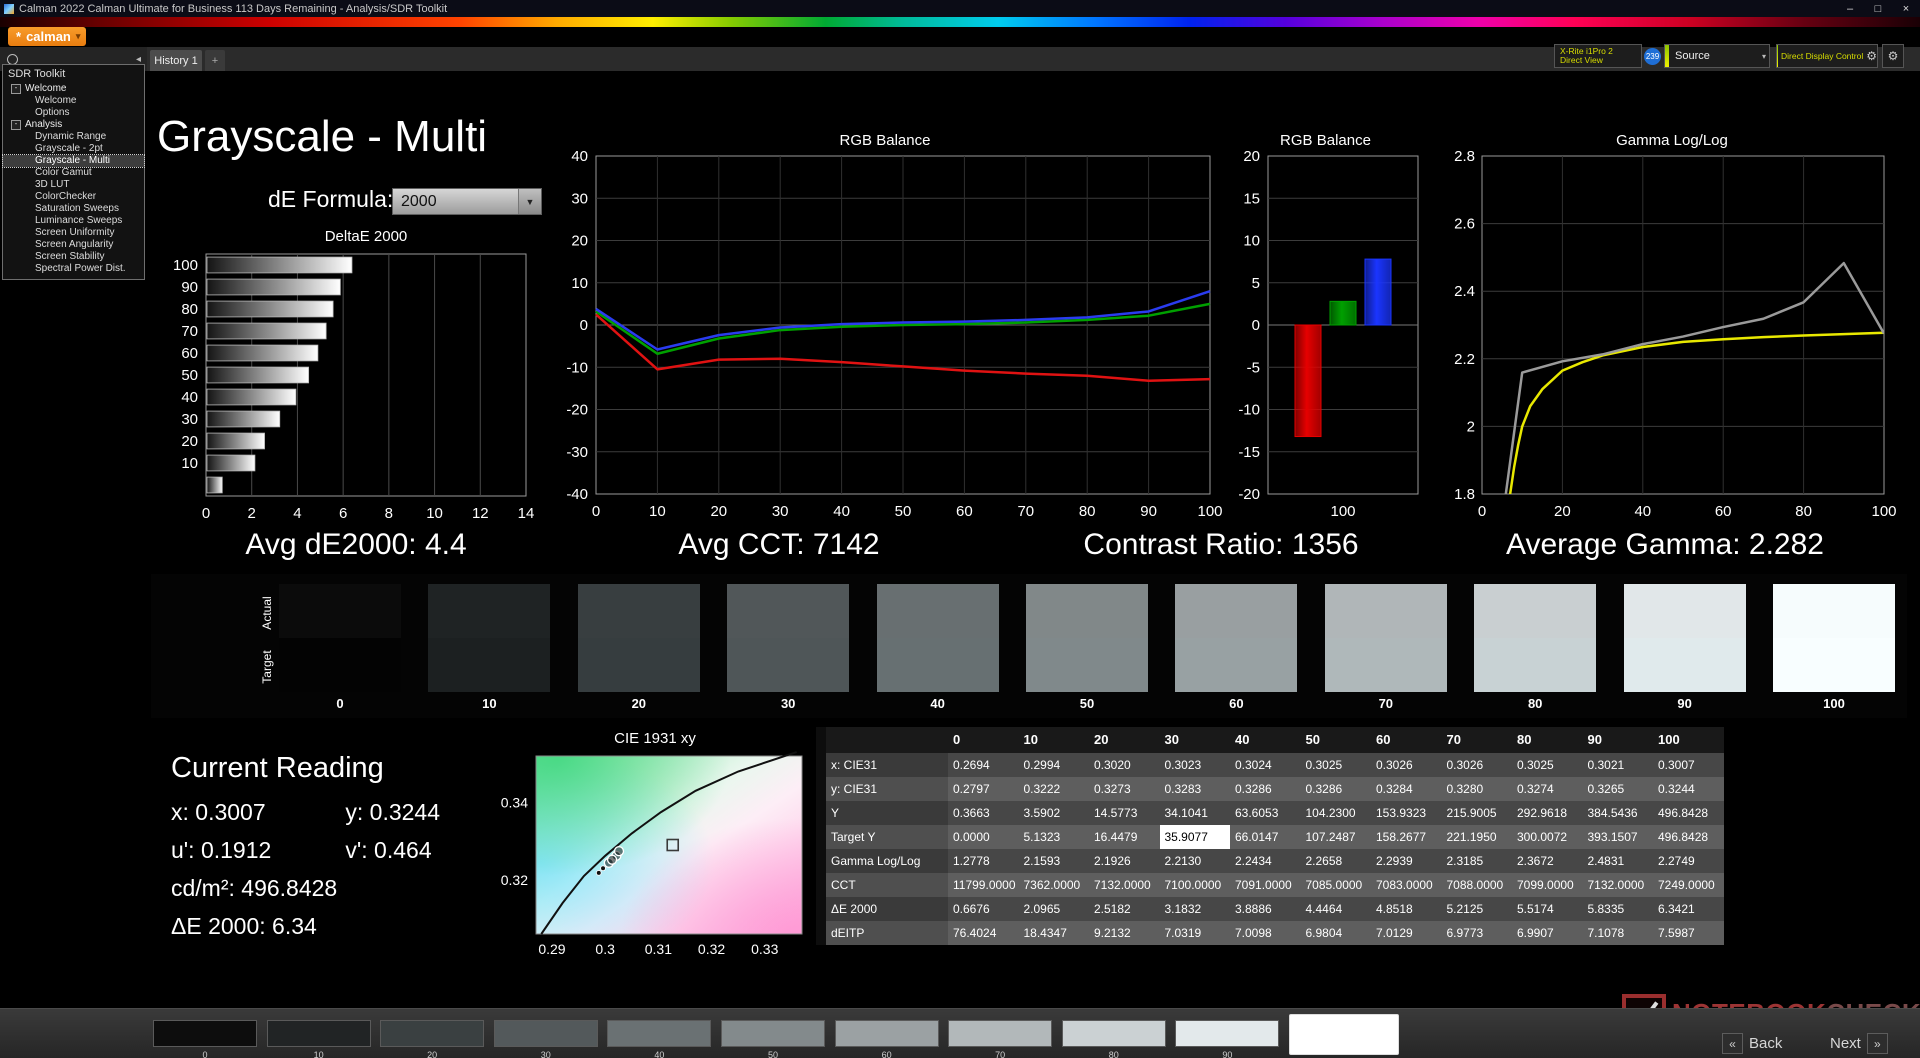  Describe the element at coordinates (1617, 765) in the screenshot. I see `table-cell: 0.3021` at that location.